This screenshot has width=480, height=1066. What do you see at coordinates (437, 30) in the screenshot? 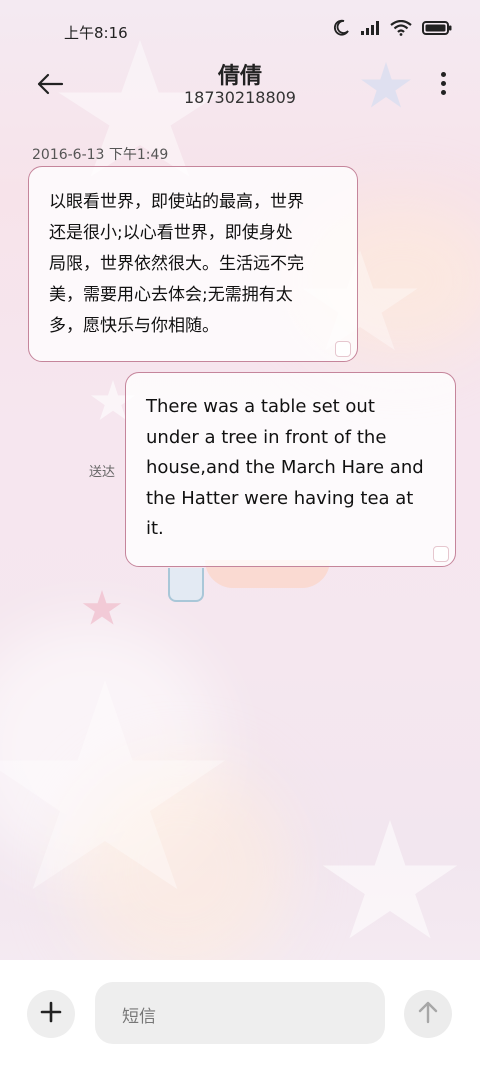
I see `battery-icon` at bounding box center [437, 30].